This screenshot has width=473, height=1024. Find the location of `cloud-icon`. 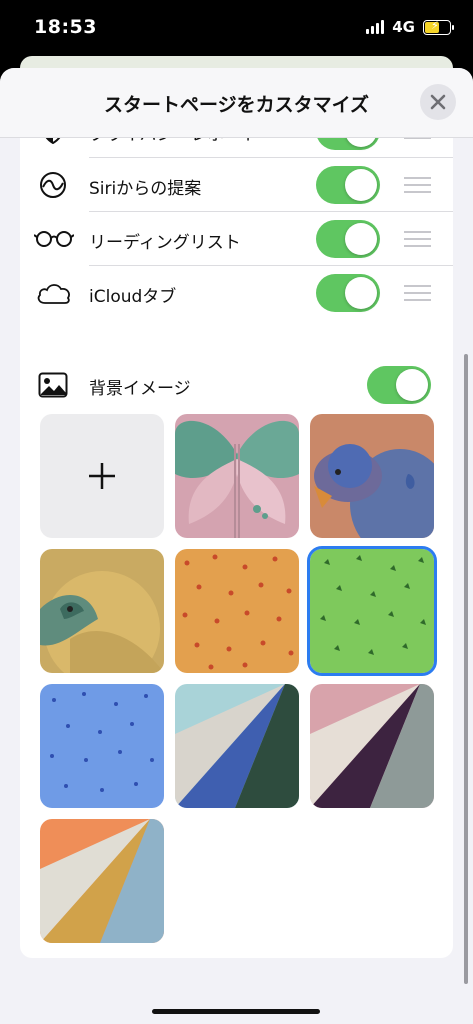

cloud-icon is located at coordinates (54, 293).